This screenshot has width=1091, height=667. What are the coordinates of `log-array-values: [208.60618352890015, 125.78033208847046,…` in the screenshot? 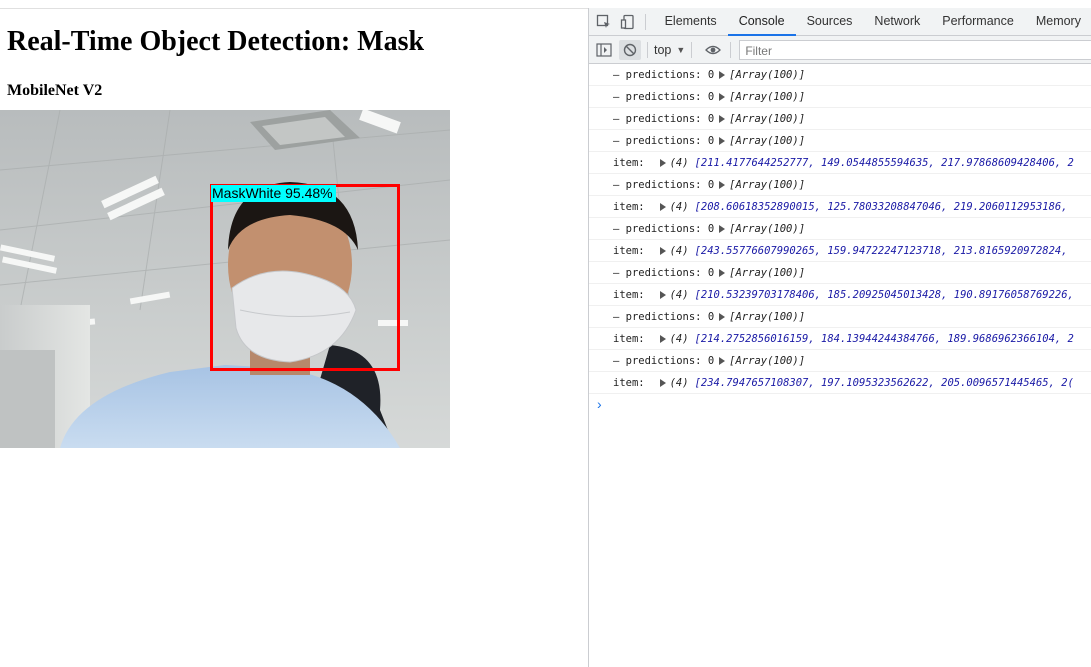 It's located at (881, 207).